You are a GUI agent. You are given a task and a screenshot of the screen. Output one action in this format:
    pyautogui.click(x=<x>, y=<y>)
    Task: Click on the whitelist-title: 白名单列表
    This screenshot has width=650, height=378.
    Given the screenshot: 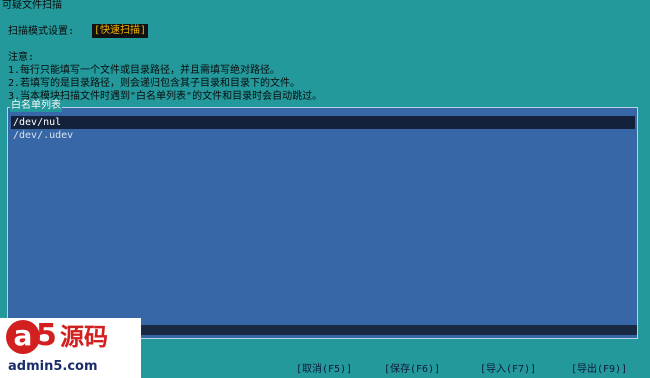 What is the action you would take?
    pyautogui.click(x=36, y=106)
    